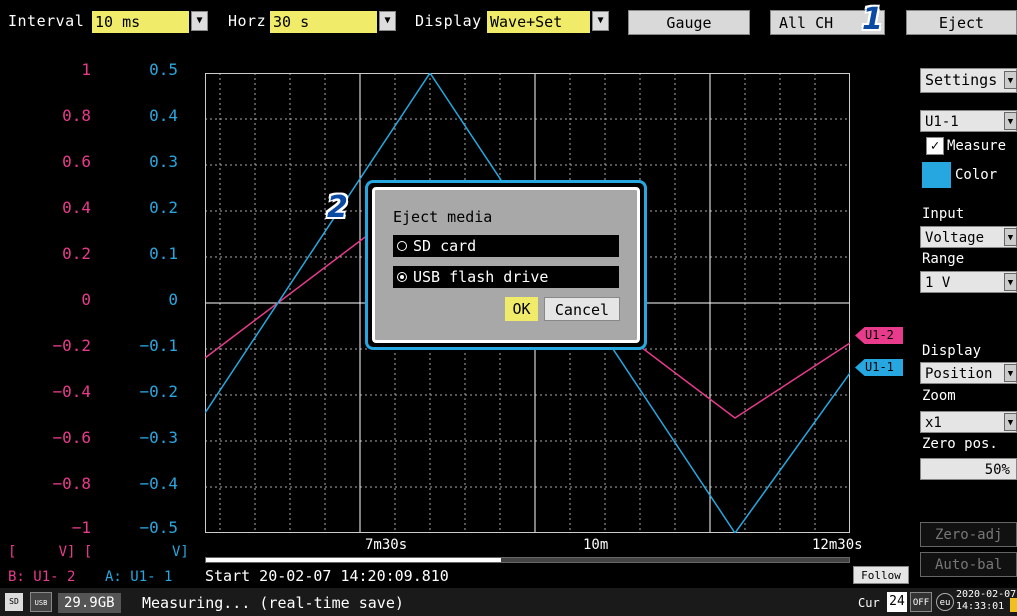 The image size is (1017, 616). I want to click on marker-u1-1: U1-1, so click(879, 367).